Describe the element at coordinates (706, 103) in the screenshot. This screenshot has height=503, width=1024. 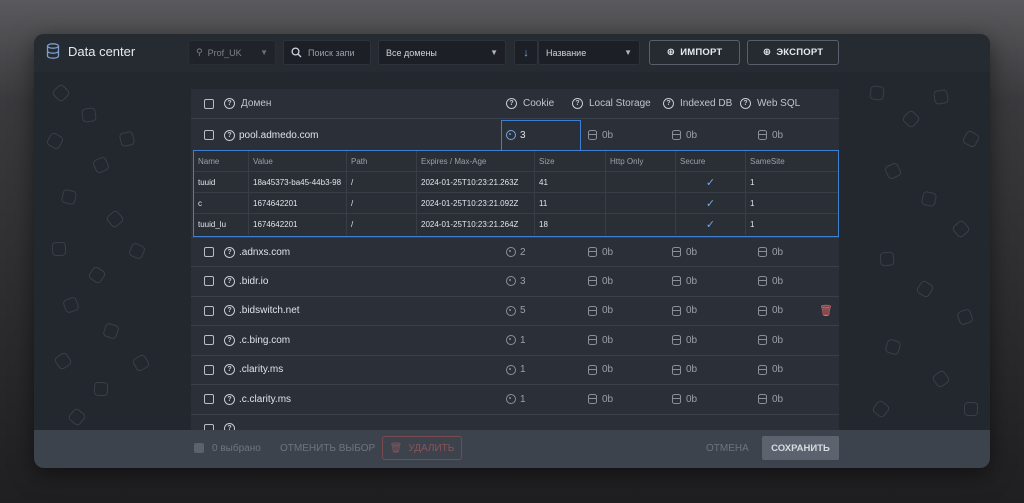
I see `column-indexed-db: Indexed DB` at that location.